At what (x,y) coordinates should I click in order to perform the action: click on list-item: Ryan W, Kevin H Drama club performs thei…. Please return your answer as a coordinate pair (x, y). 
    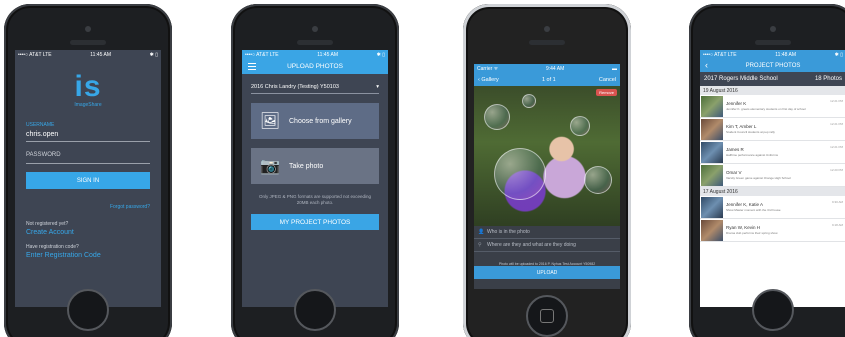
    Looking at the image, I should click on (772, 230).